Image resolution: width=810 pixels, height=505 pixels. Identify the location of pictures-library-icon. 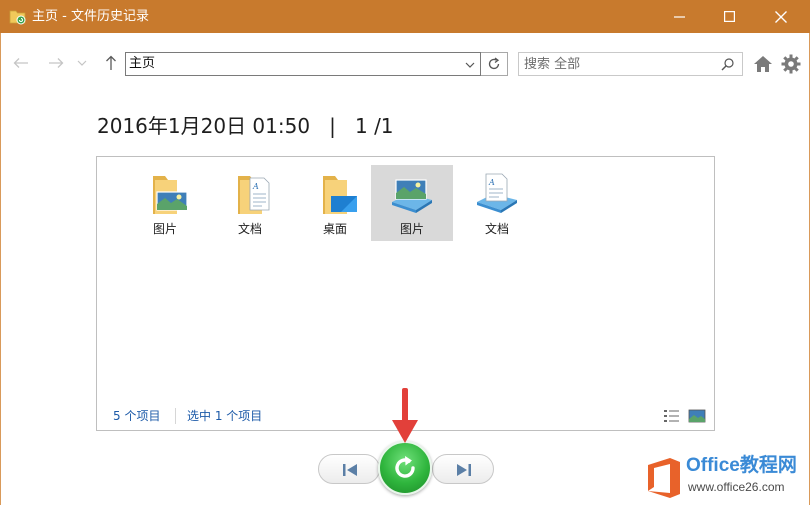
(412, 196).